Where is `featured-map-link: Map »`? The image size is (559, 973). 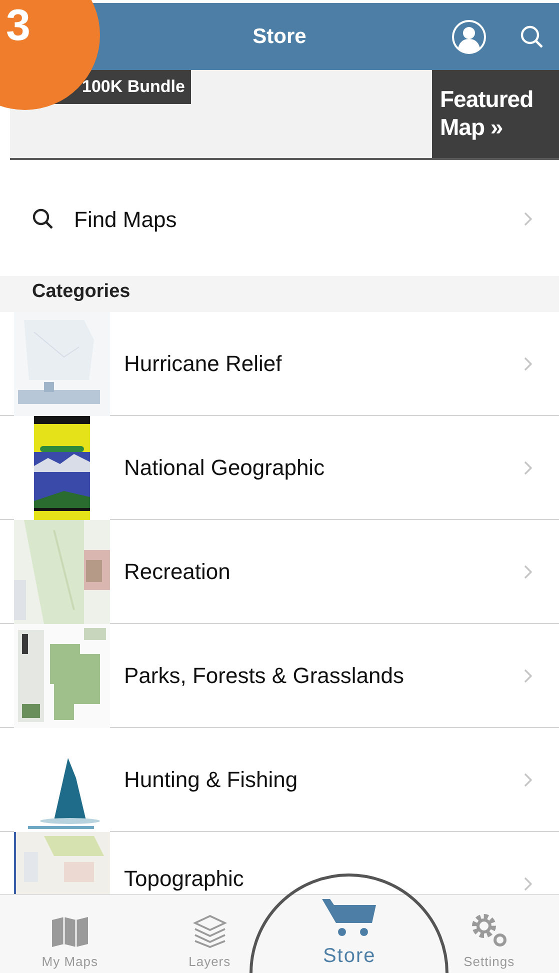
featured-map-link: Map » is located at coordinates (471, 128).